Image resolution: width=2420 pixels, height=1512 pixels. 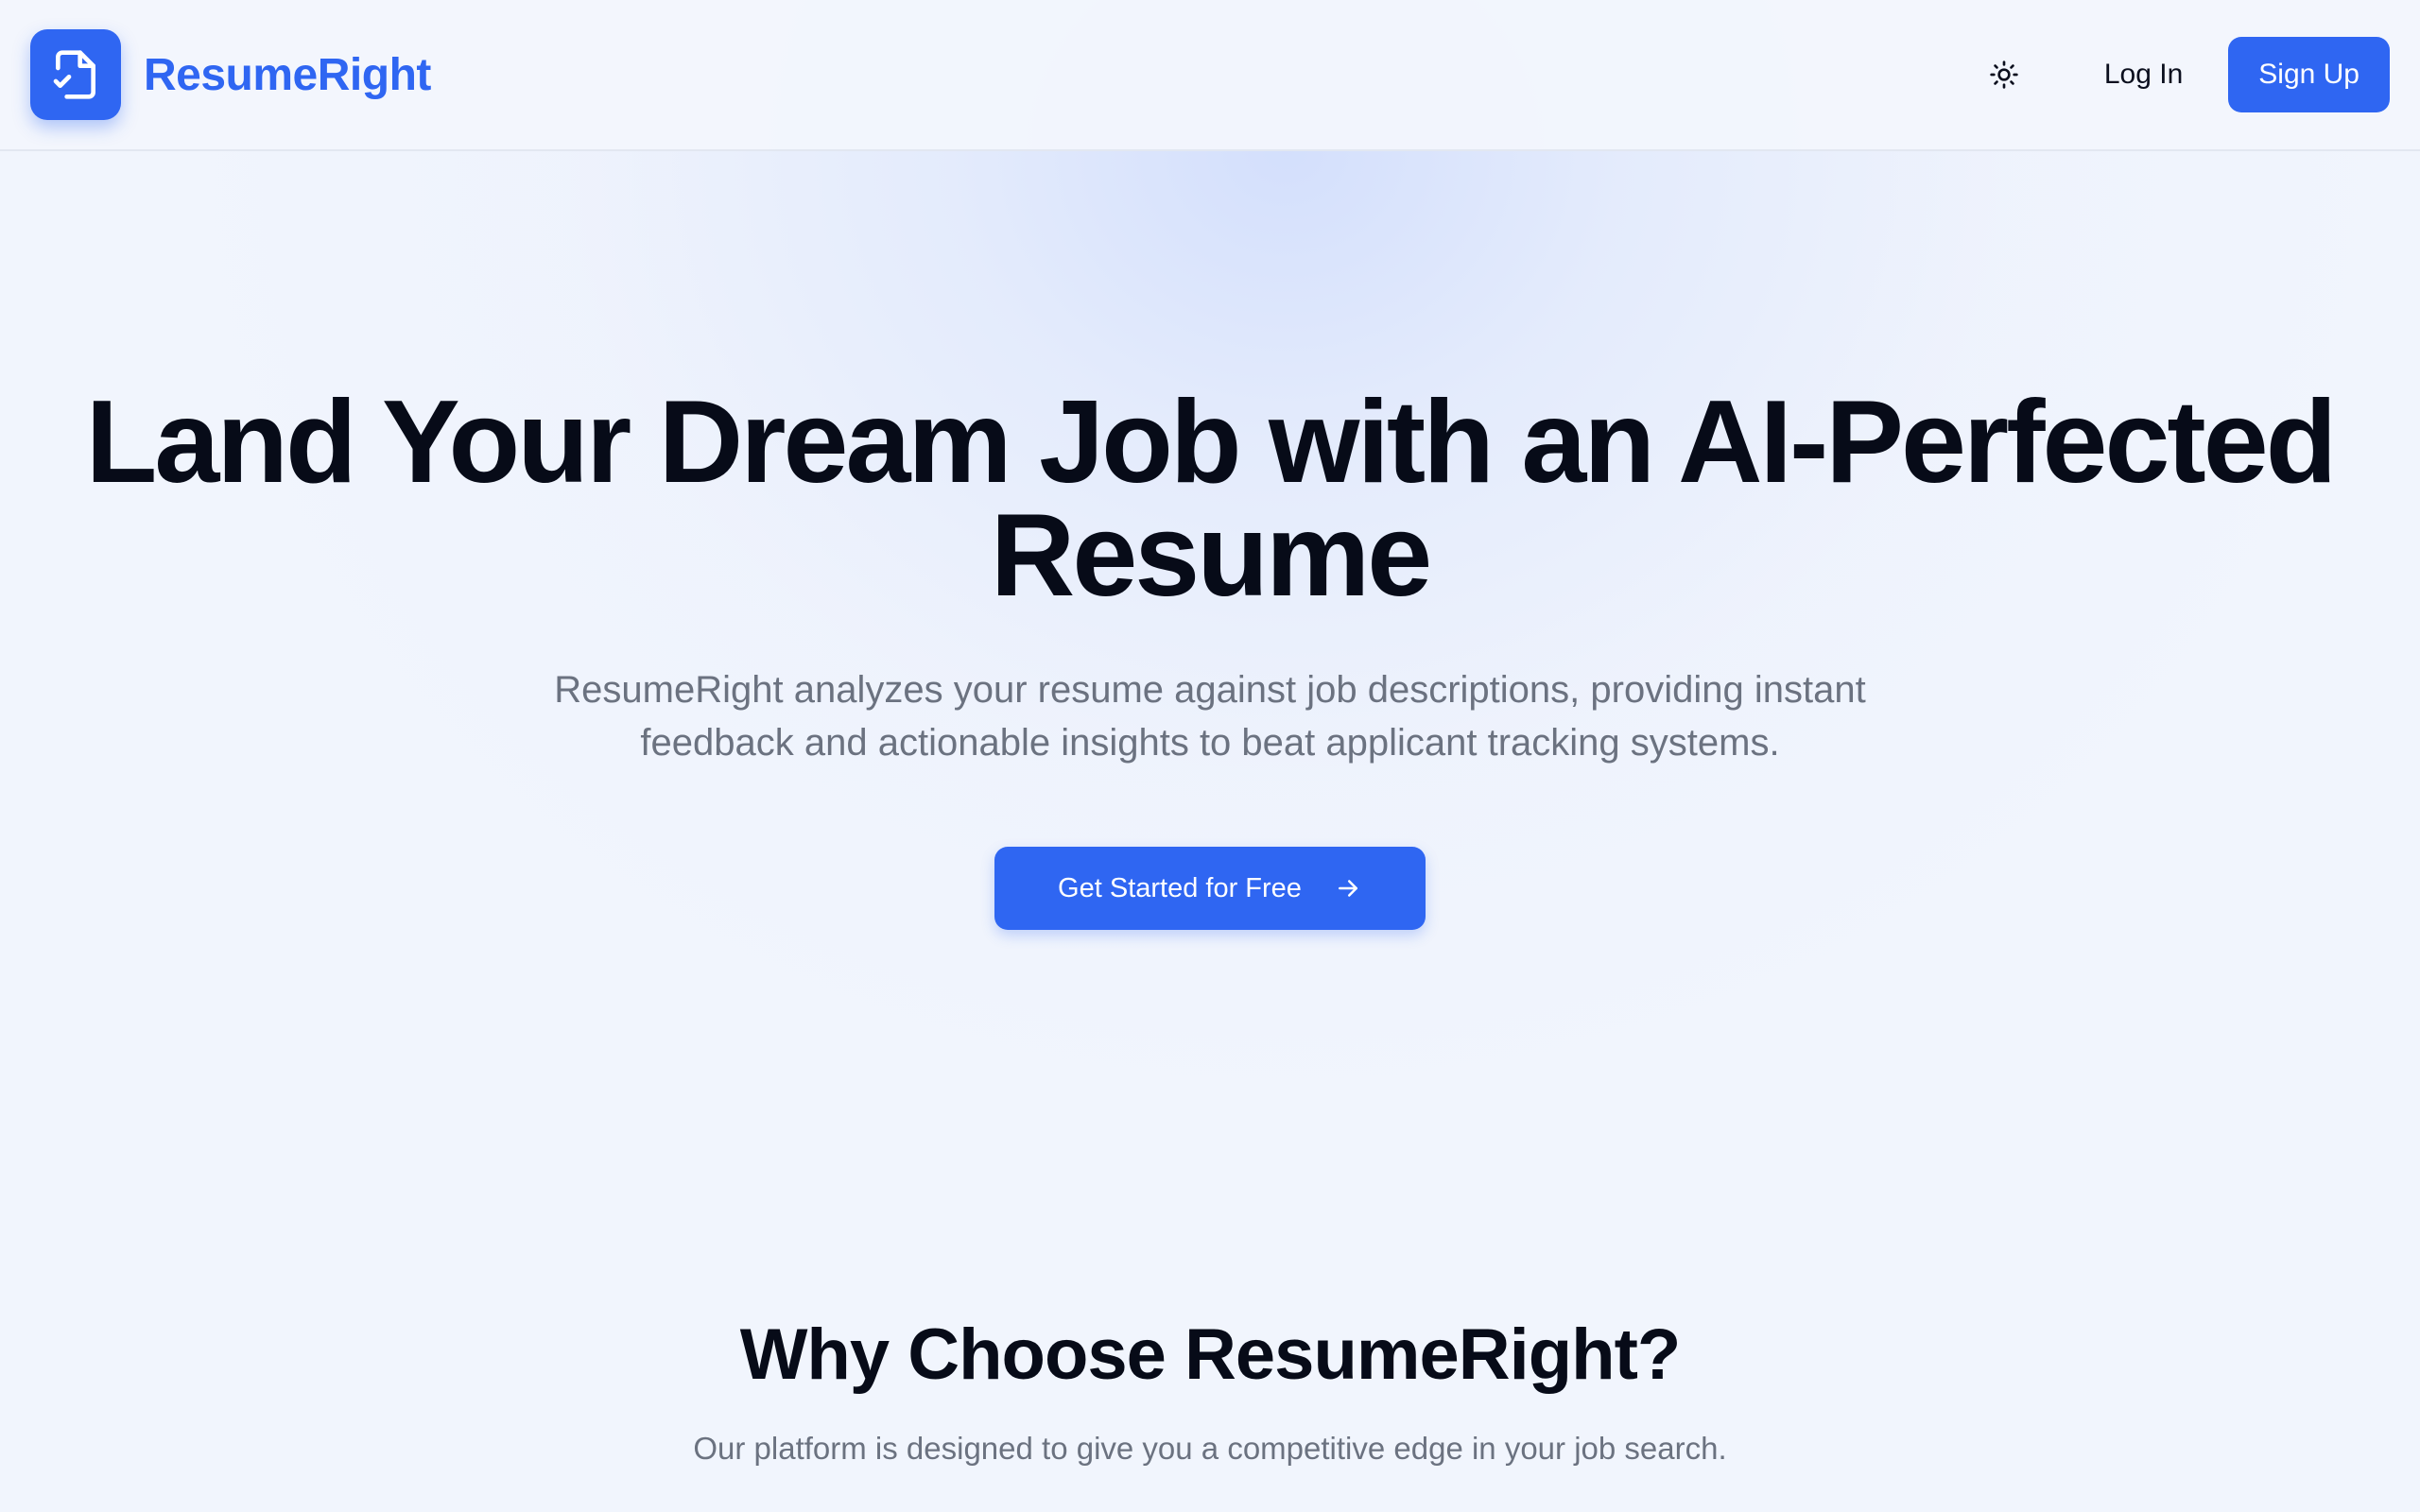 What do you see at coordinates (1210, 75) in the screenshot?
I see `top-nav-bar: ResumeRight Log In Sign Up` at bounding box center [1210, 75].